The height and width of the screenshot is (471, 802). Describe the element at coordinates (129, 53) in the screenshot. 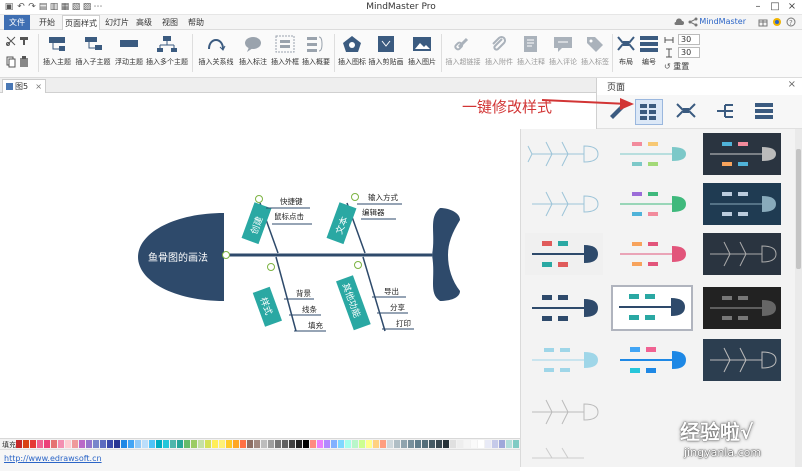

I see `floating-topic-button: 浮动主题` at that location.